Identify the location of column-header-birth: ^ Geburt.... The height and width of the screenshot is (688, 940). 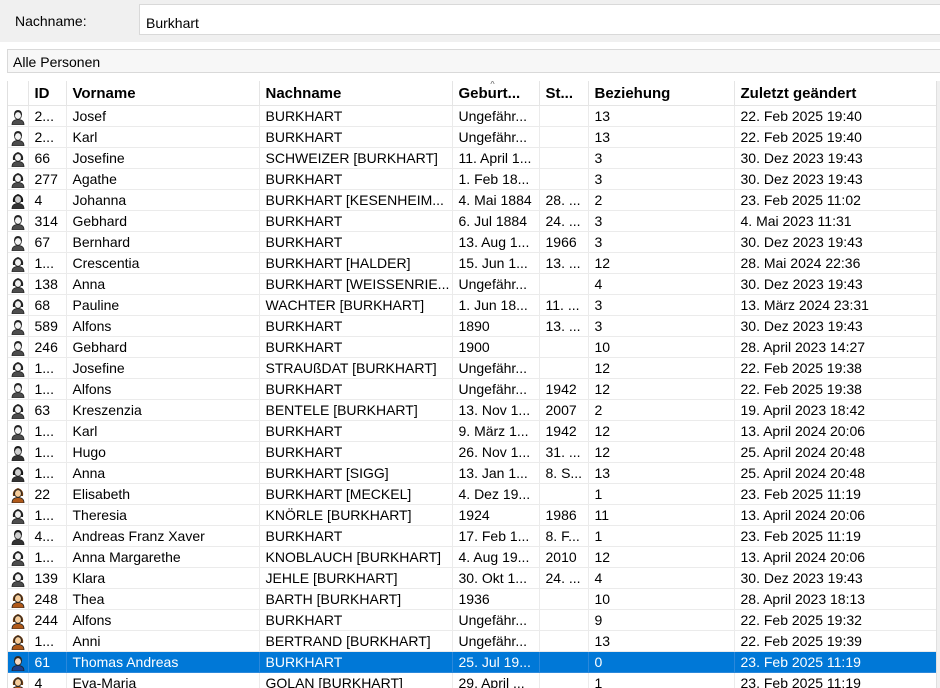
(496, 93).